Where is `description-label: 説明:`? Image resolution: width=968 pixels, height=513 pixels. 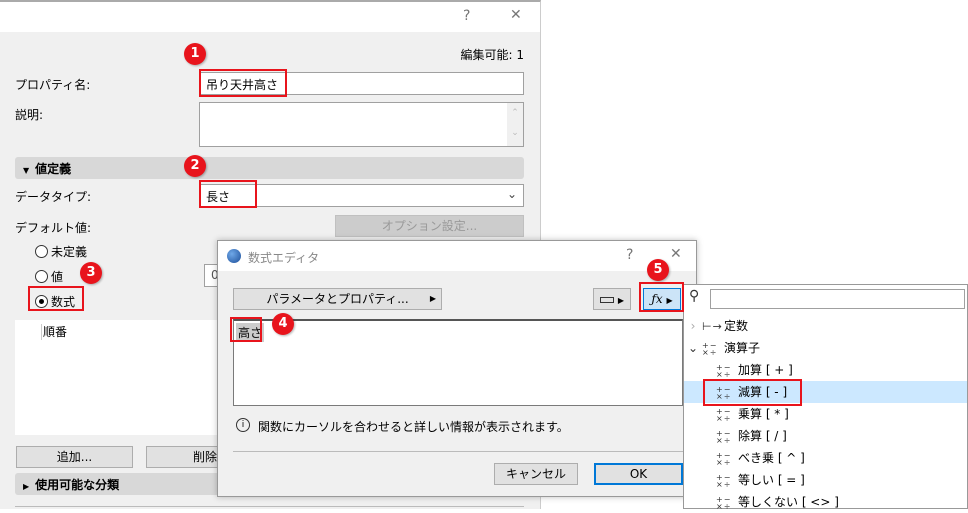 description-label: 説明: is located at coordinates (29, 115).